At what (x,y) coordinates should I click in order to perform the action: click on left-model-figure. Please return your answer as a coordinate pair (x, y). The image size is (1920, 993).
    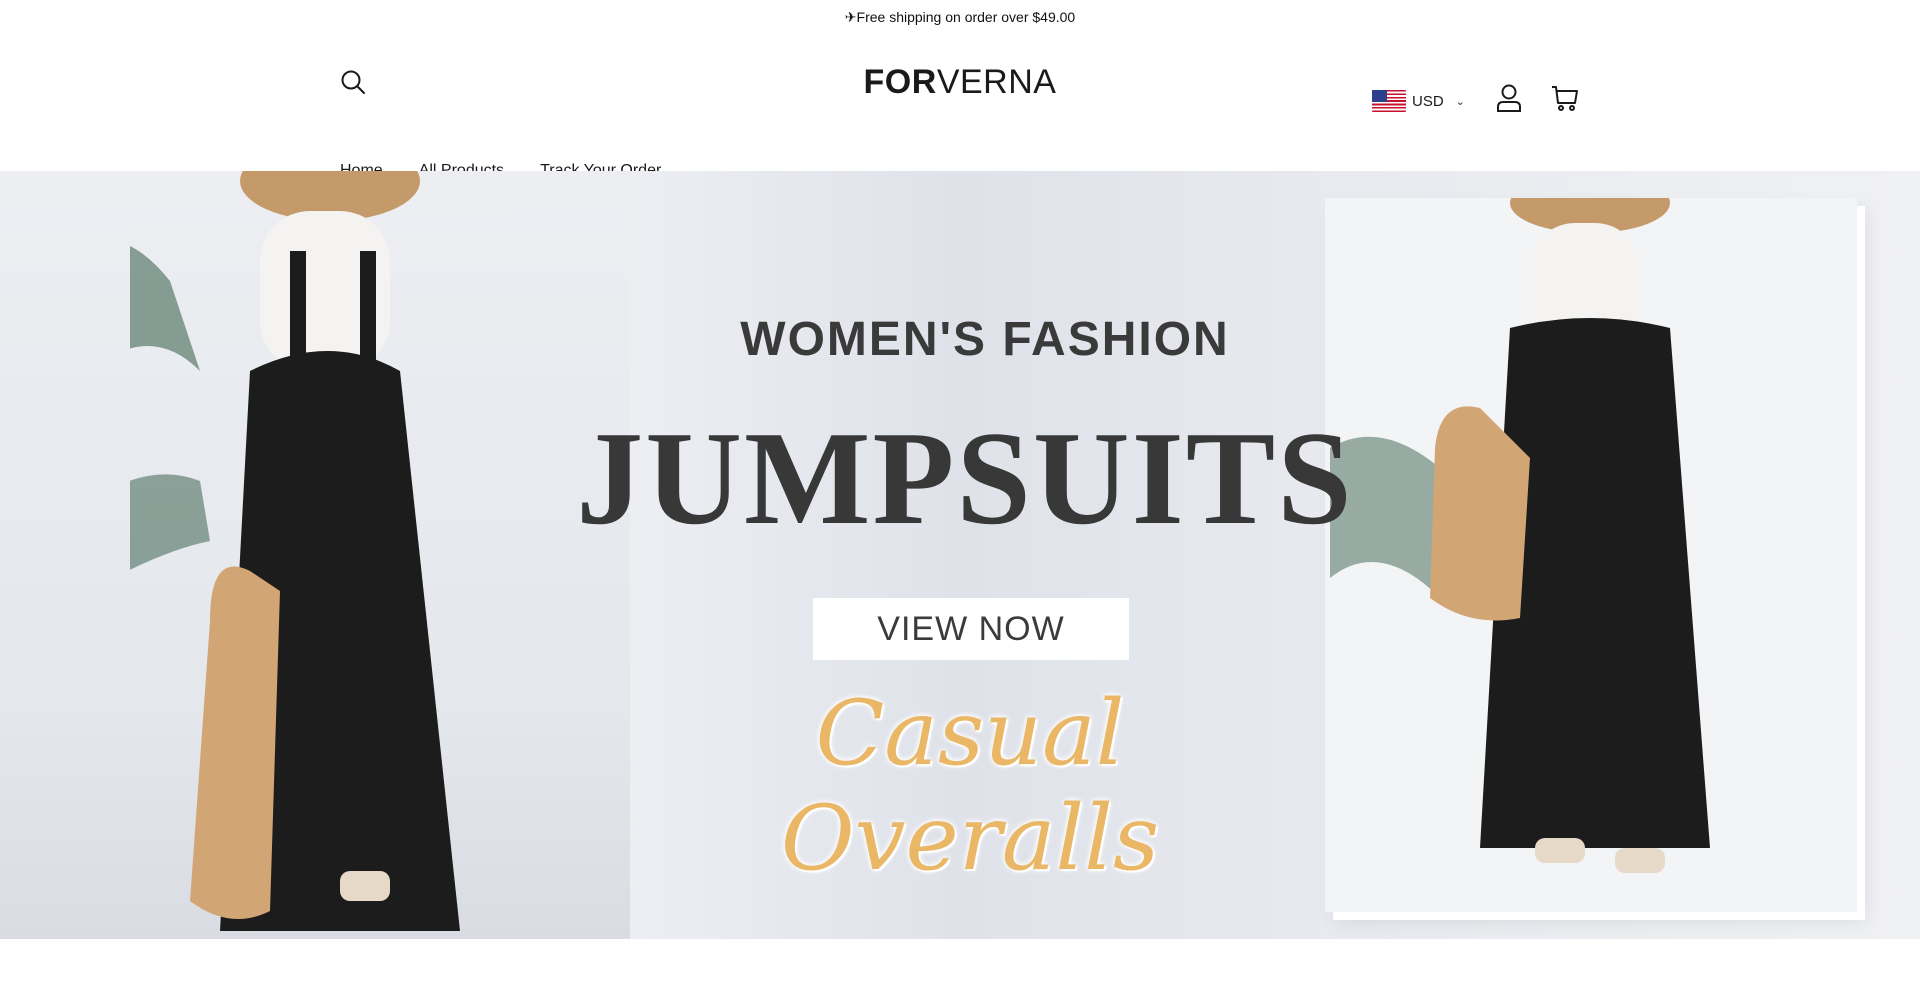
    Looking at the image, I should click on (295, 551).